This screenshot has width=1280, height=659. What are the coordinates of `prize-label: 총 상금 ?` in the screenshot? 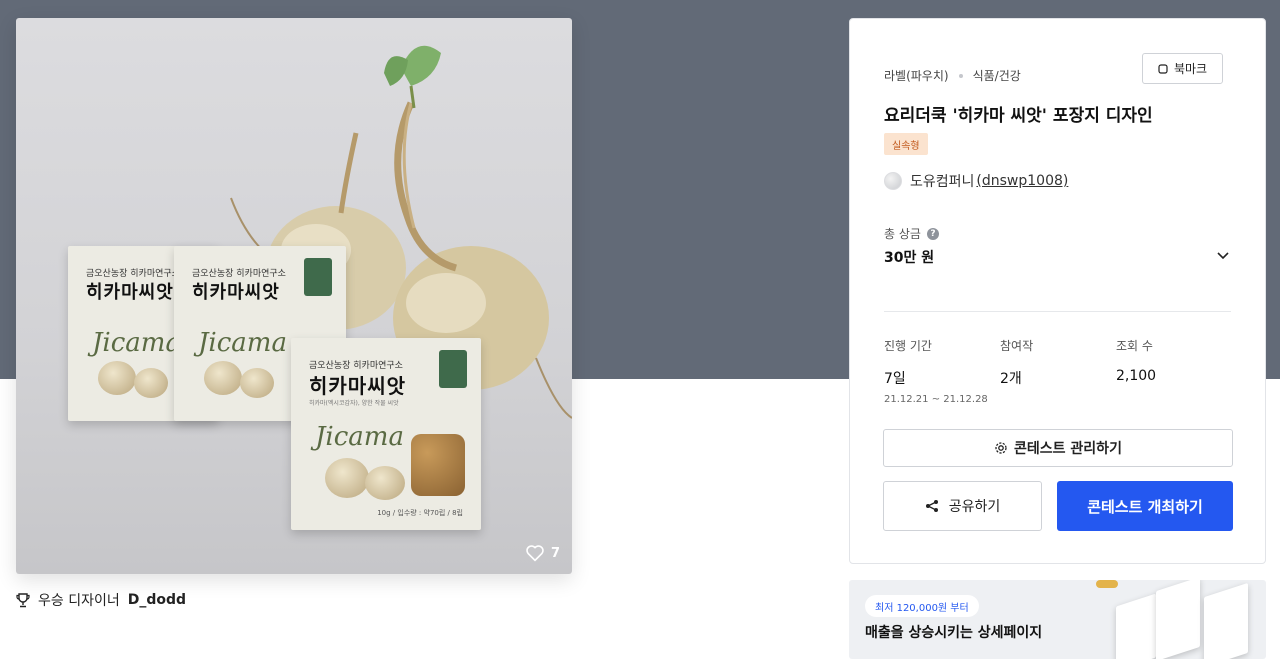 It's located at (911, 233).